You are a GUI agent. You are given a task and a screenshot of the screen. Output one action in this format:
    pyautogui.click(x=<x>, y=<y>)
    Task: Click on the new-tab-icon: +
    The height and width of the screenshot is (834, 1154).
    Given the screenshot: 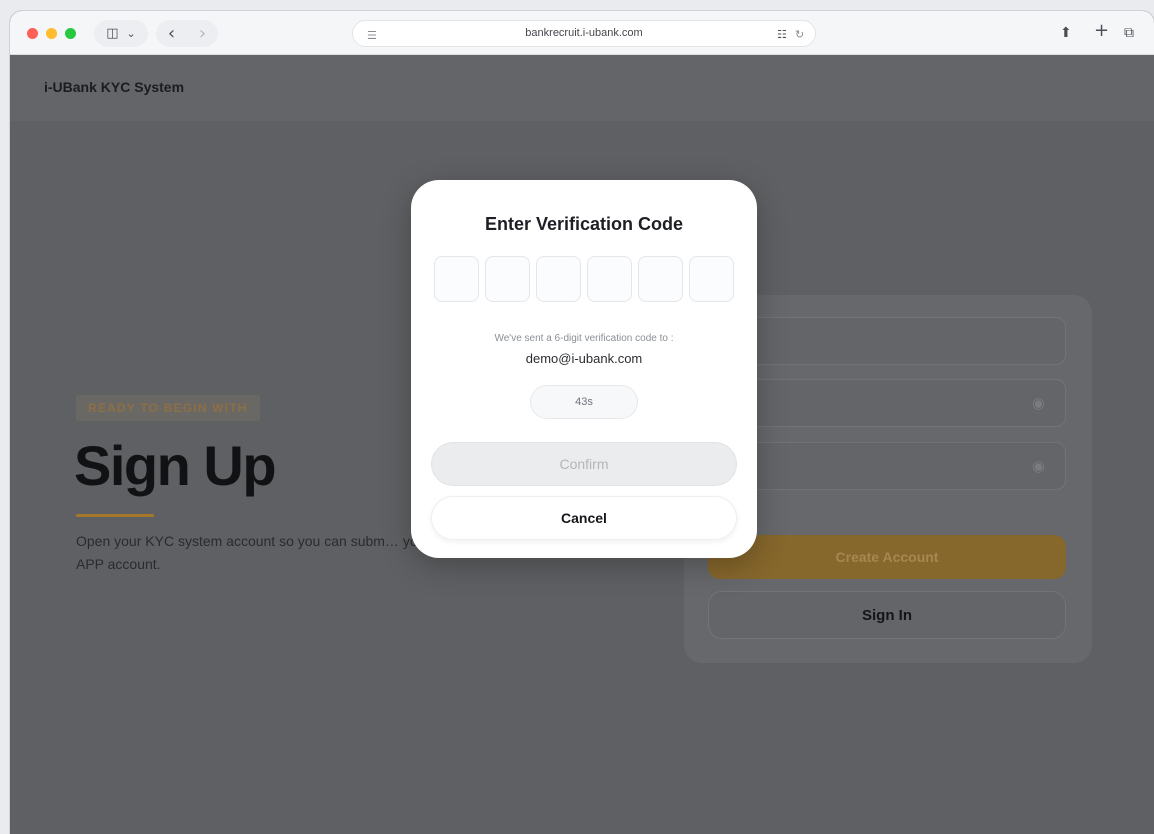 What is the action you would take?
    pyautogui.click(x=1101, y=31)
    